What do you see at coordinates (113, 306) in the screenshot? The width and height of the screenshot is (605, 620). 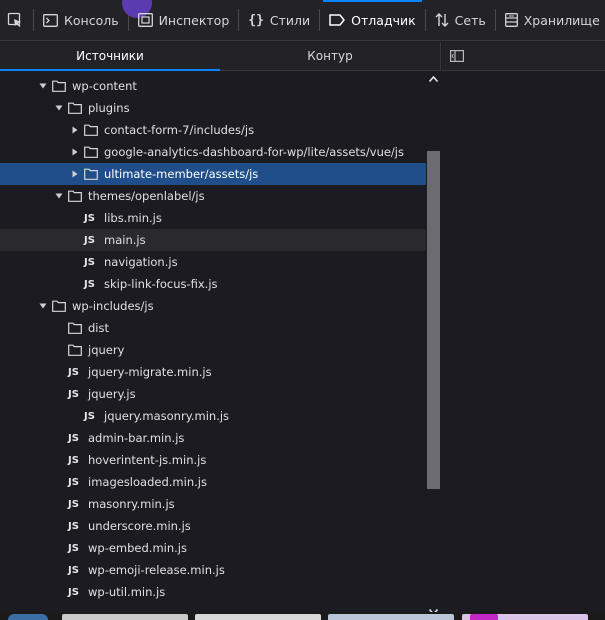 I see `tree-item-label: wp-includes/js` at bounding box center [113, 306].